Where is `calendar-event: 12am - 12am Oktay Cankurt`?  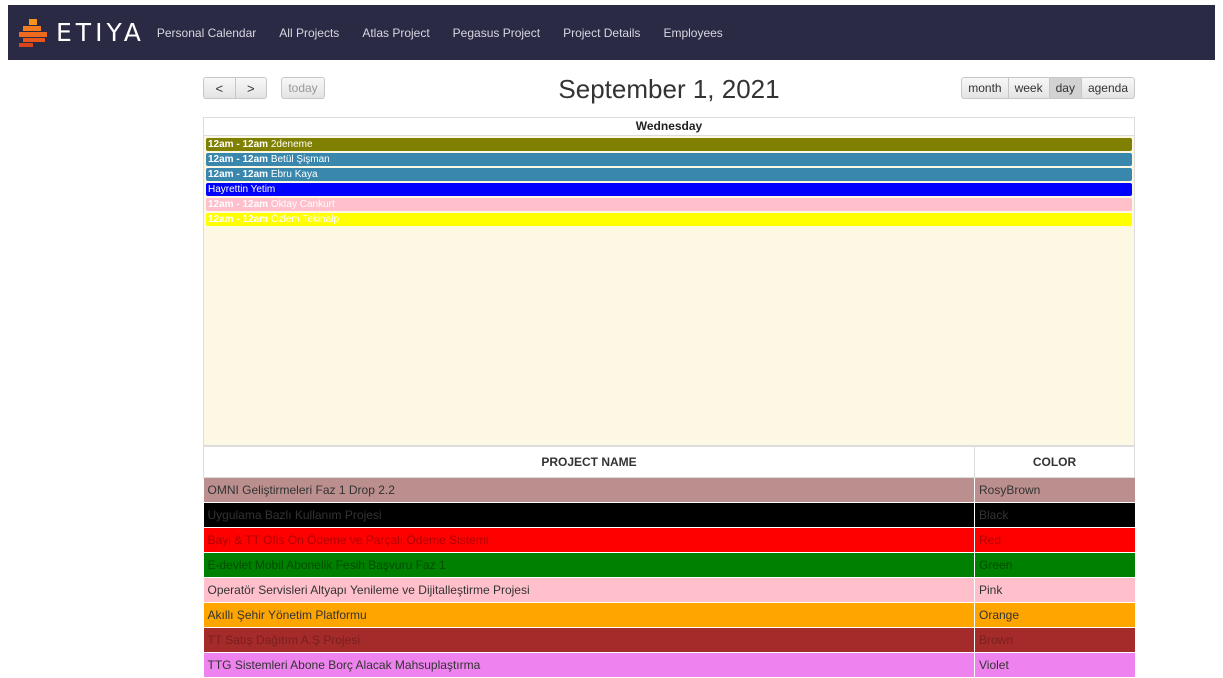
calendar-event: 12am - 12am Oktay Cankurt is located at coordinates (669, 204).